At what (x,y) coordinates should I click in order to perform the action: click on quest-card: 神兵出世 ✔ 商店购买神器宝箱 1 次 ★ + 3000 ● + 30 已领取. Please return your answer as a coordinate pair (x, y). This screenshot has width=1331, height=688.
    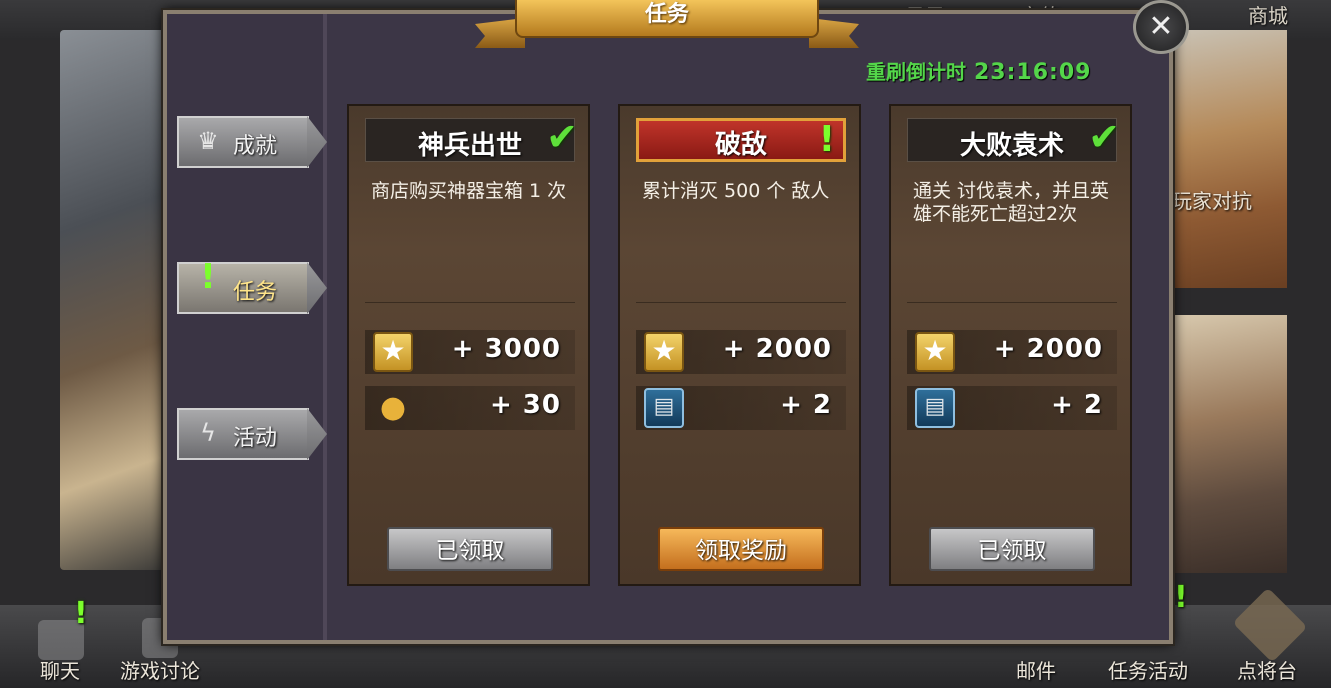
    Looking at the image, I should click on (468, 345).